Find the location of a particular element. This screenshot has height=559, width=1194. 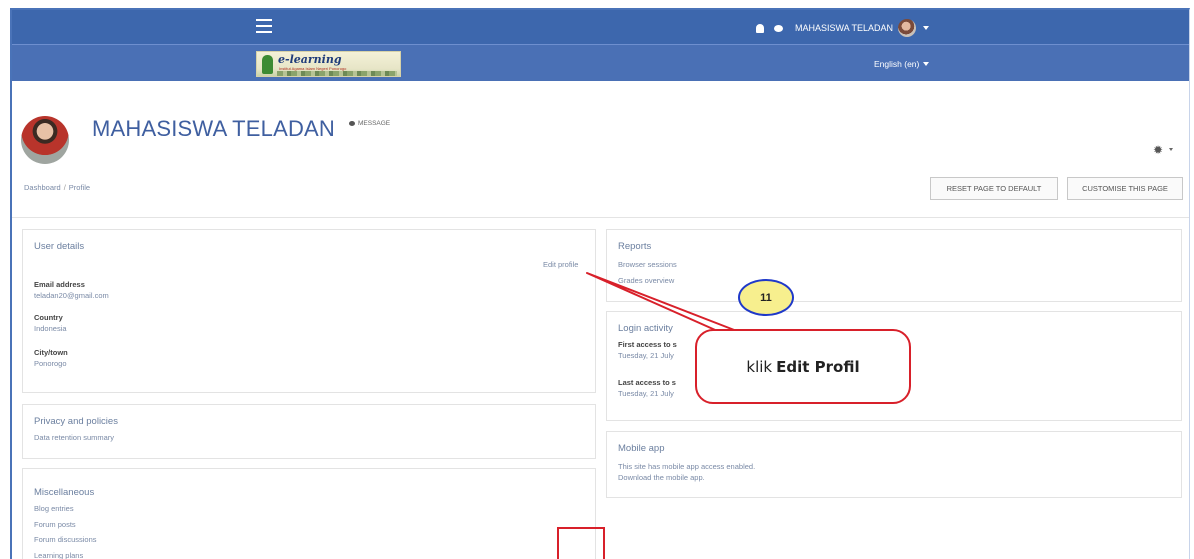

language-menu: English (en) is located at coordinates (902, 64).